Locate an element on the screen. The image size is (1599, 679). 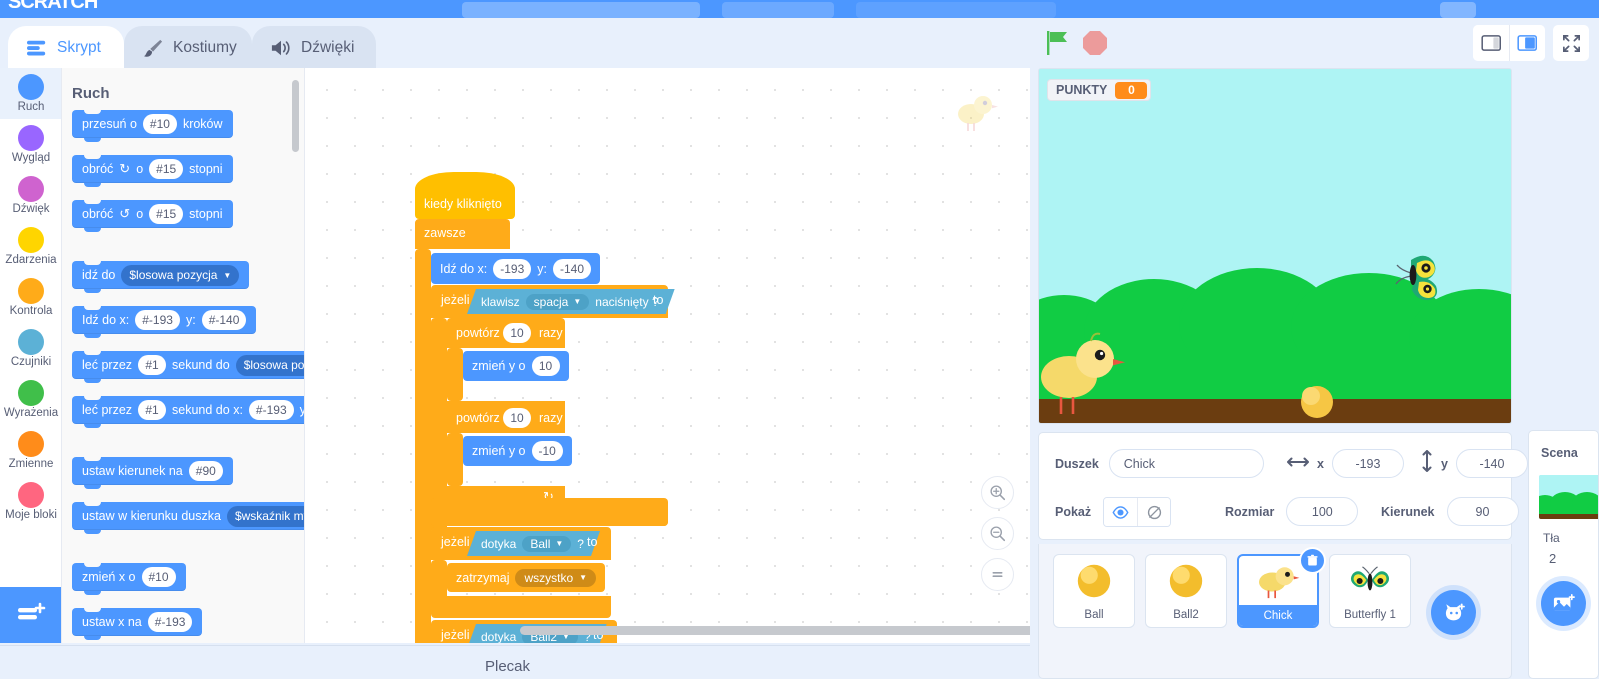
tab-kostiumy: Kostiumy is located at coordinates (188, 48).